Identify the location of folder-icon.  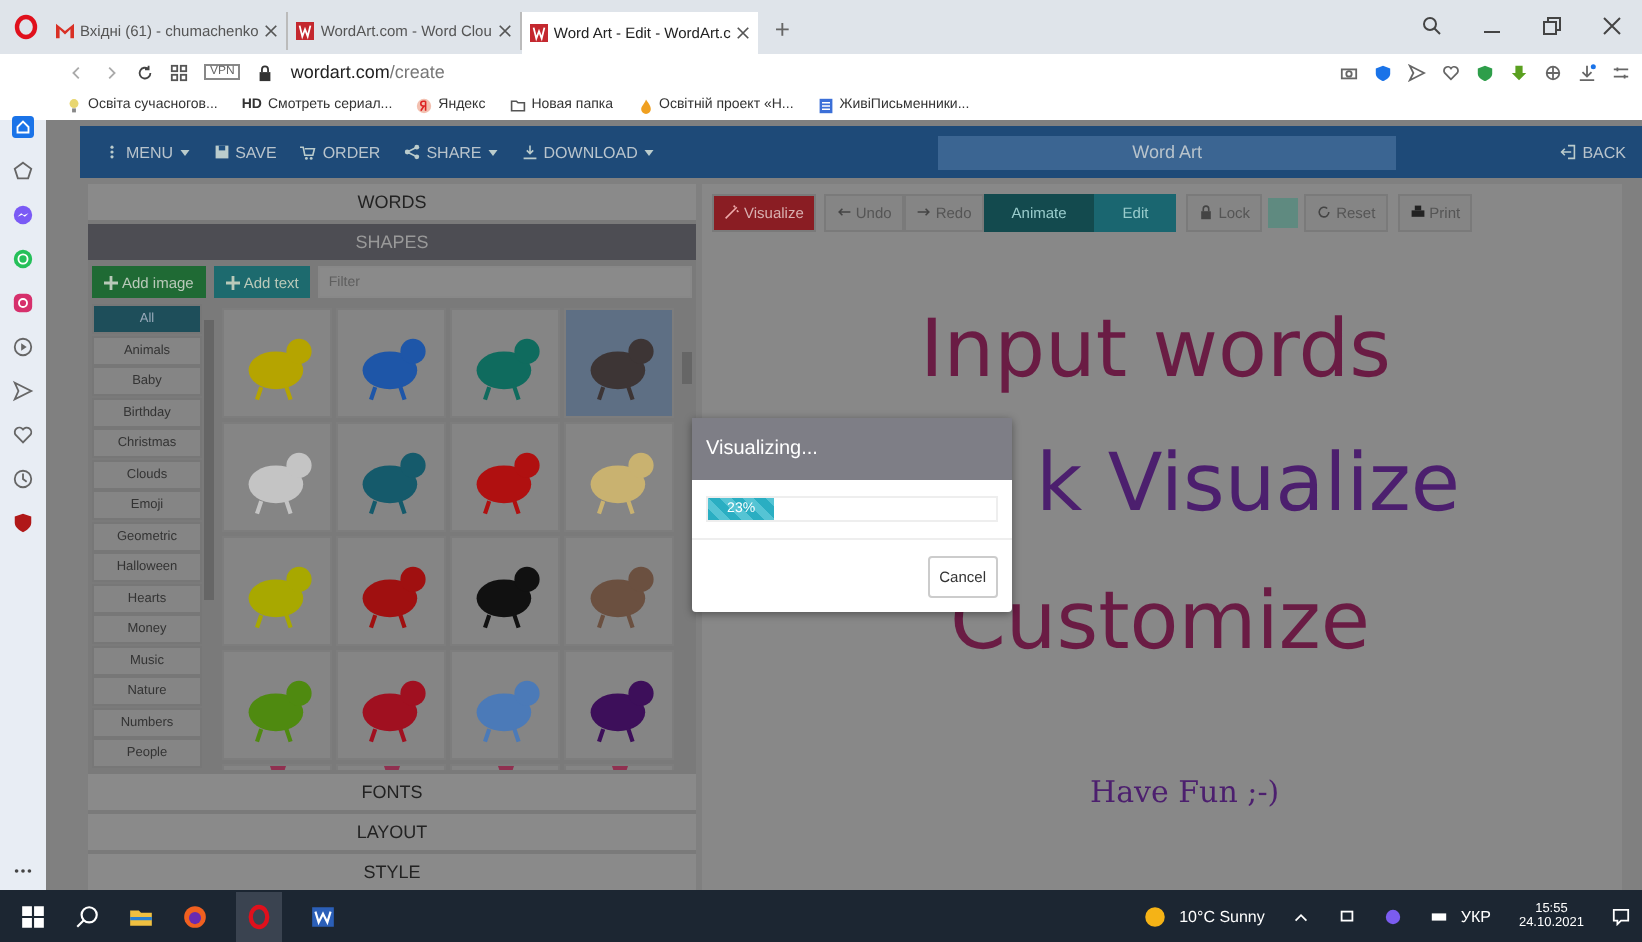
(517, 105).